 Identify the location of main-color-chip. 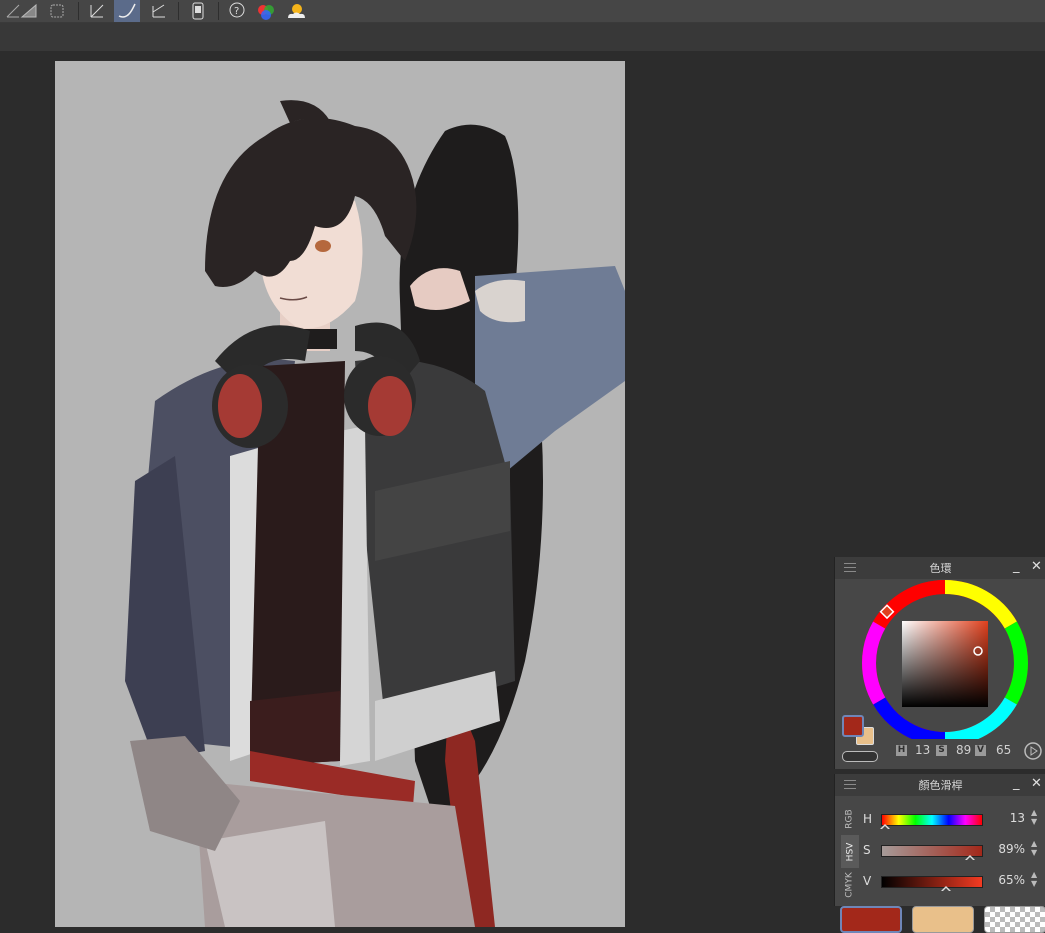
(853, 726).